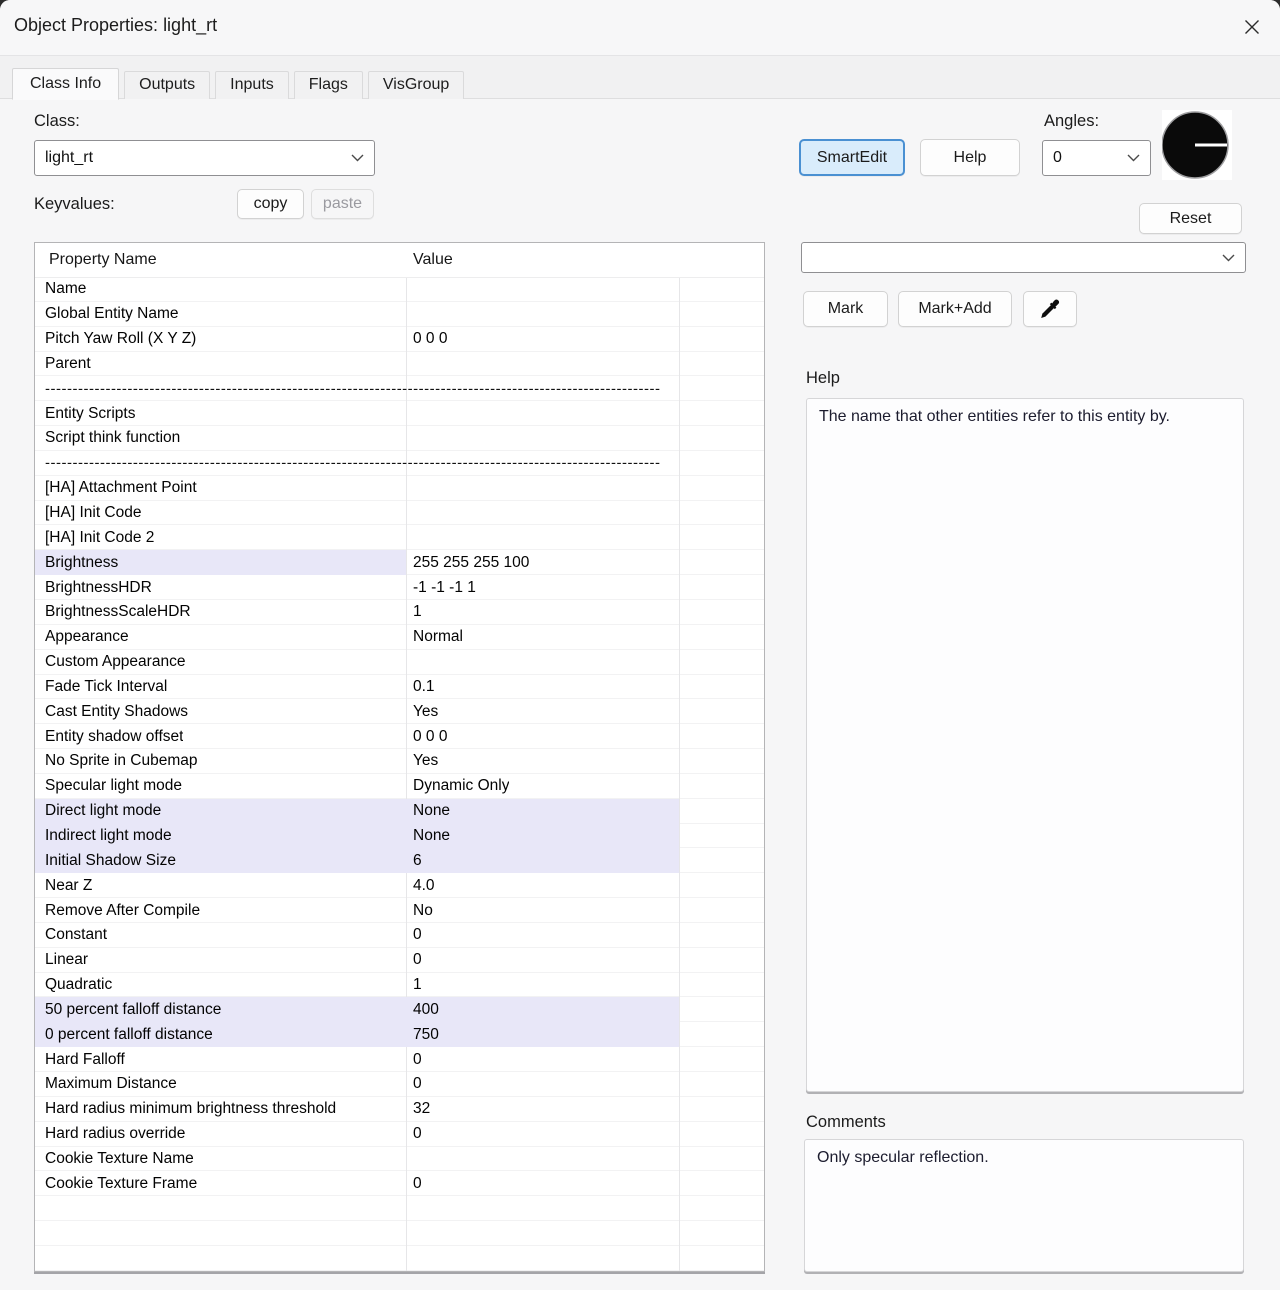 This screenshot has width=1280, height=1290. What do you see at coordinates (399, 364) in the screenshot?
I see `table-row: Parent` at bounding box center [399, 364].